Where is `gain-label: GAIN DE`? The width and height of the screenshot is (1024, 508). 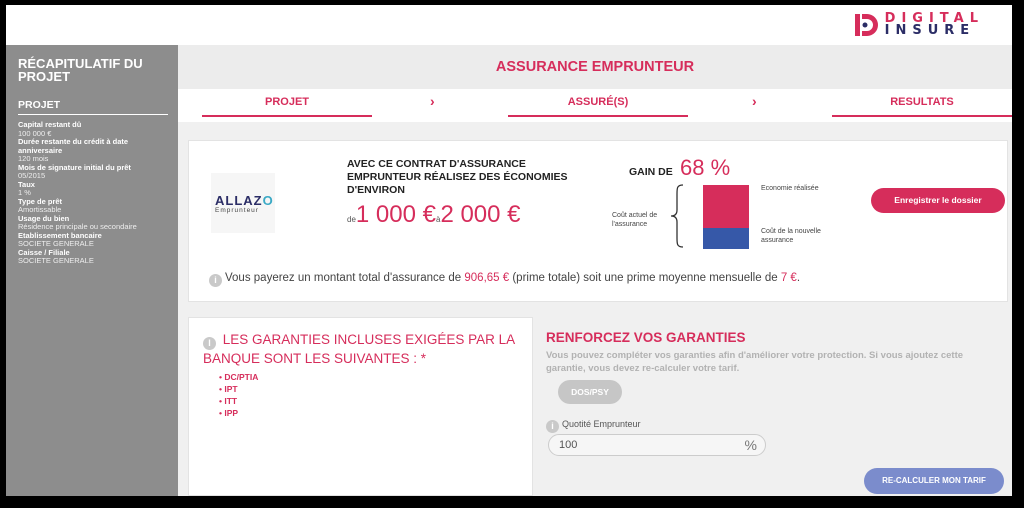
gain-label: GAIN DE is located at coordinates (651, 172).